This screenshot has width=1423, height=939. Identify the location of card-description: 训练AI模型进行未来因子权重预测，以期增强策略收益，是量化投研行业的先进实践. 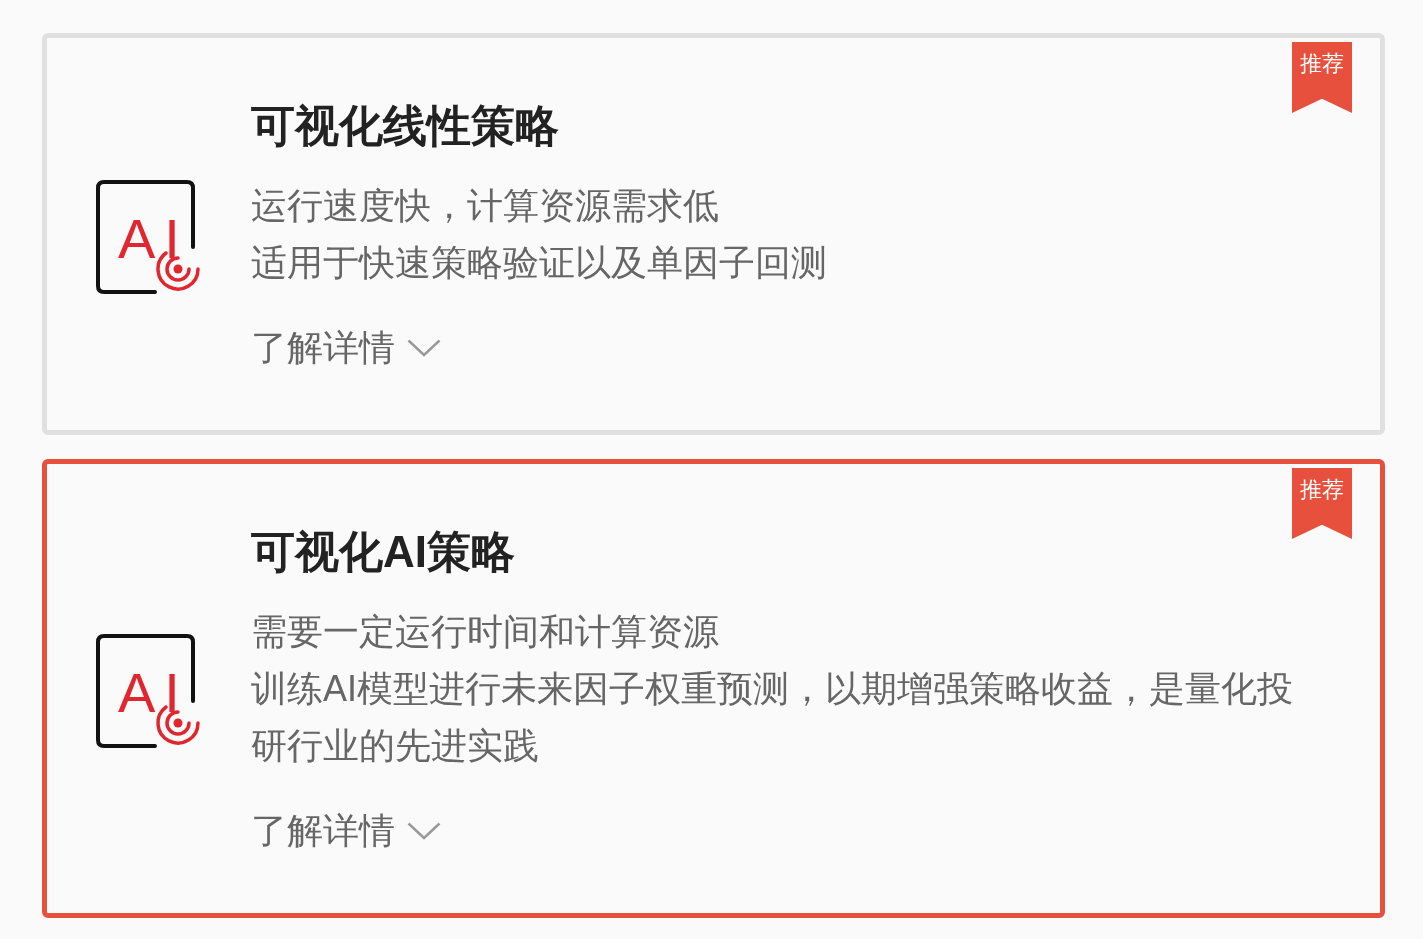
(772, 717).